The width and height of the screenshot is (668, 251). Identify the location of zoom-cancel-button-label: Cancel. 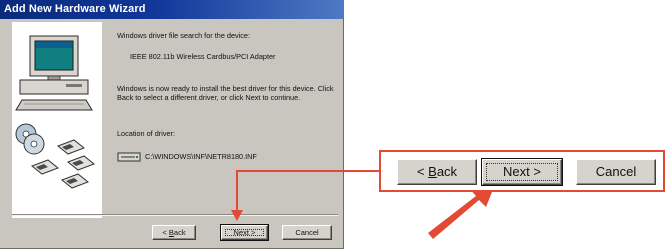
(616, 171).